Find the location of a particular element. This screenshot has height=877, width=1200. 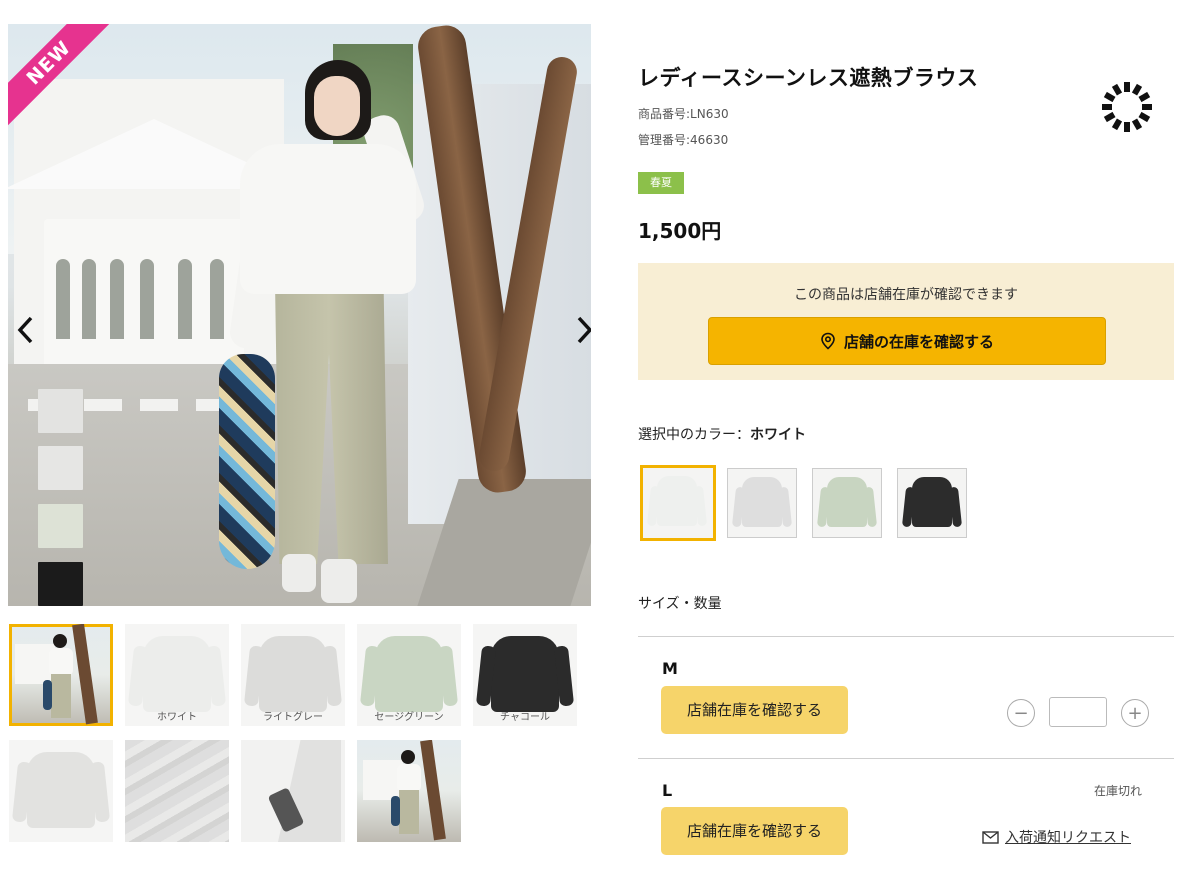

quantity-plus-button: + is located at coordinates (1135, 713).